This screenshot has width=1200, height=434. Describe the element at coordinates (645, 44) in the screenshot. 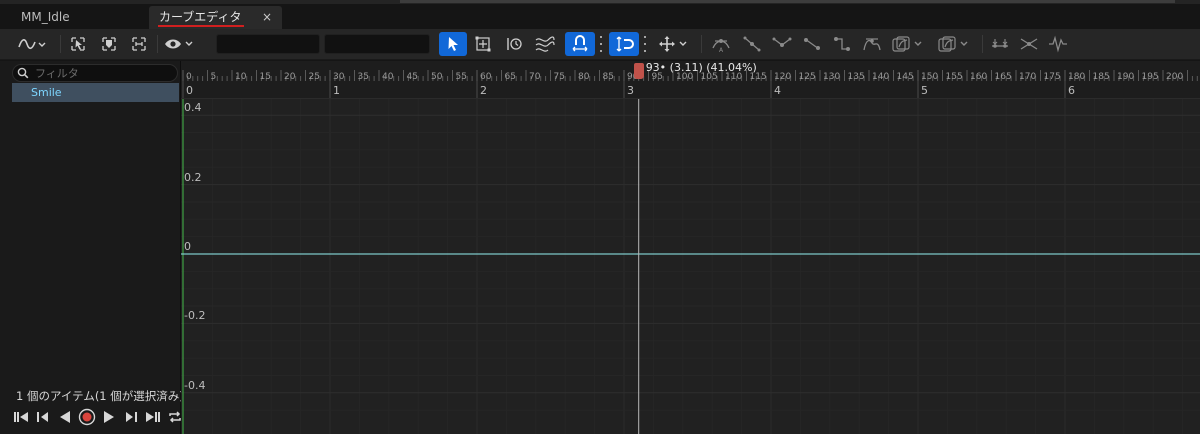

I see `snap-y-options-icon` at that location.